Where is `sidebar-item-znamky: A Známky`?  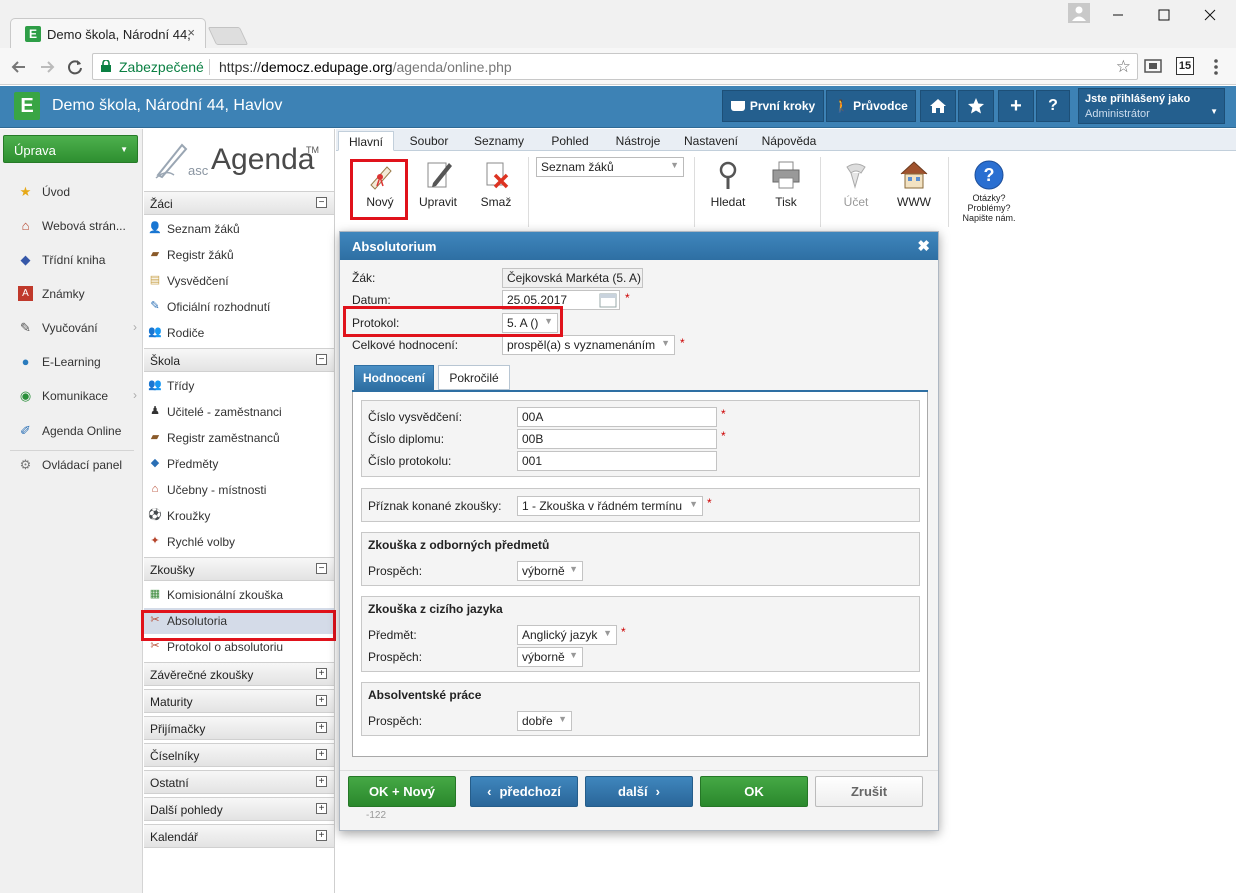 sidebar-item-znamky: A Známky is located at coordinates (71, 294).